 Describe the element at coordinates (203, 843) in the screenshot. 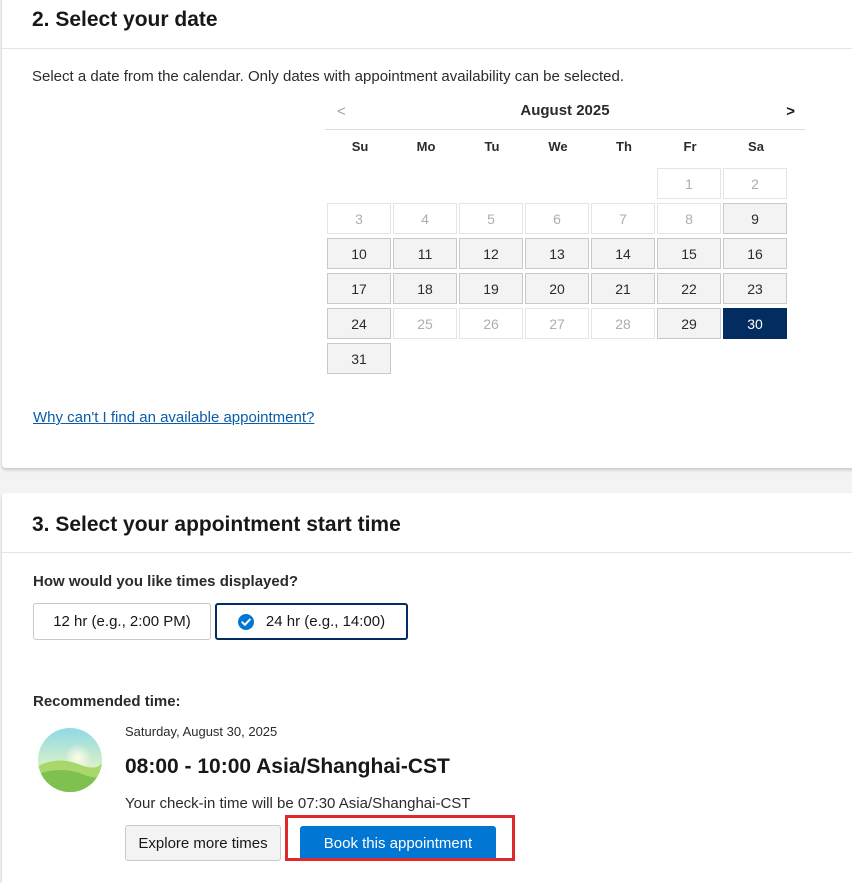

I see `explore-more-times-button: Explore more times` at that location.